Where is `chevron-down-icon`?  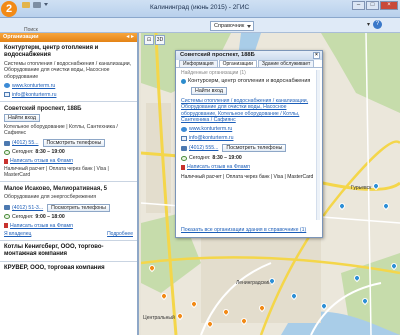 chevron-down-icon is located at coordinates (249, 26).